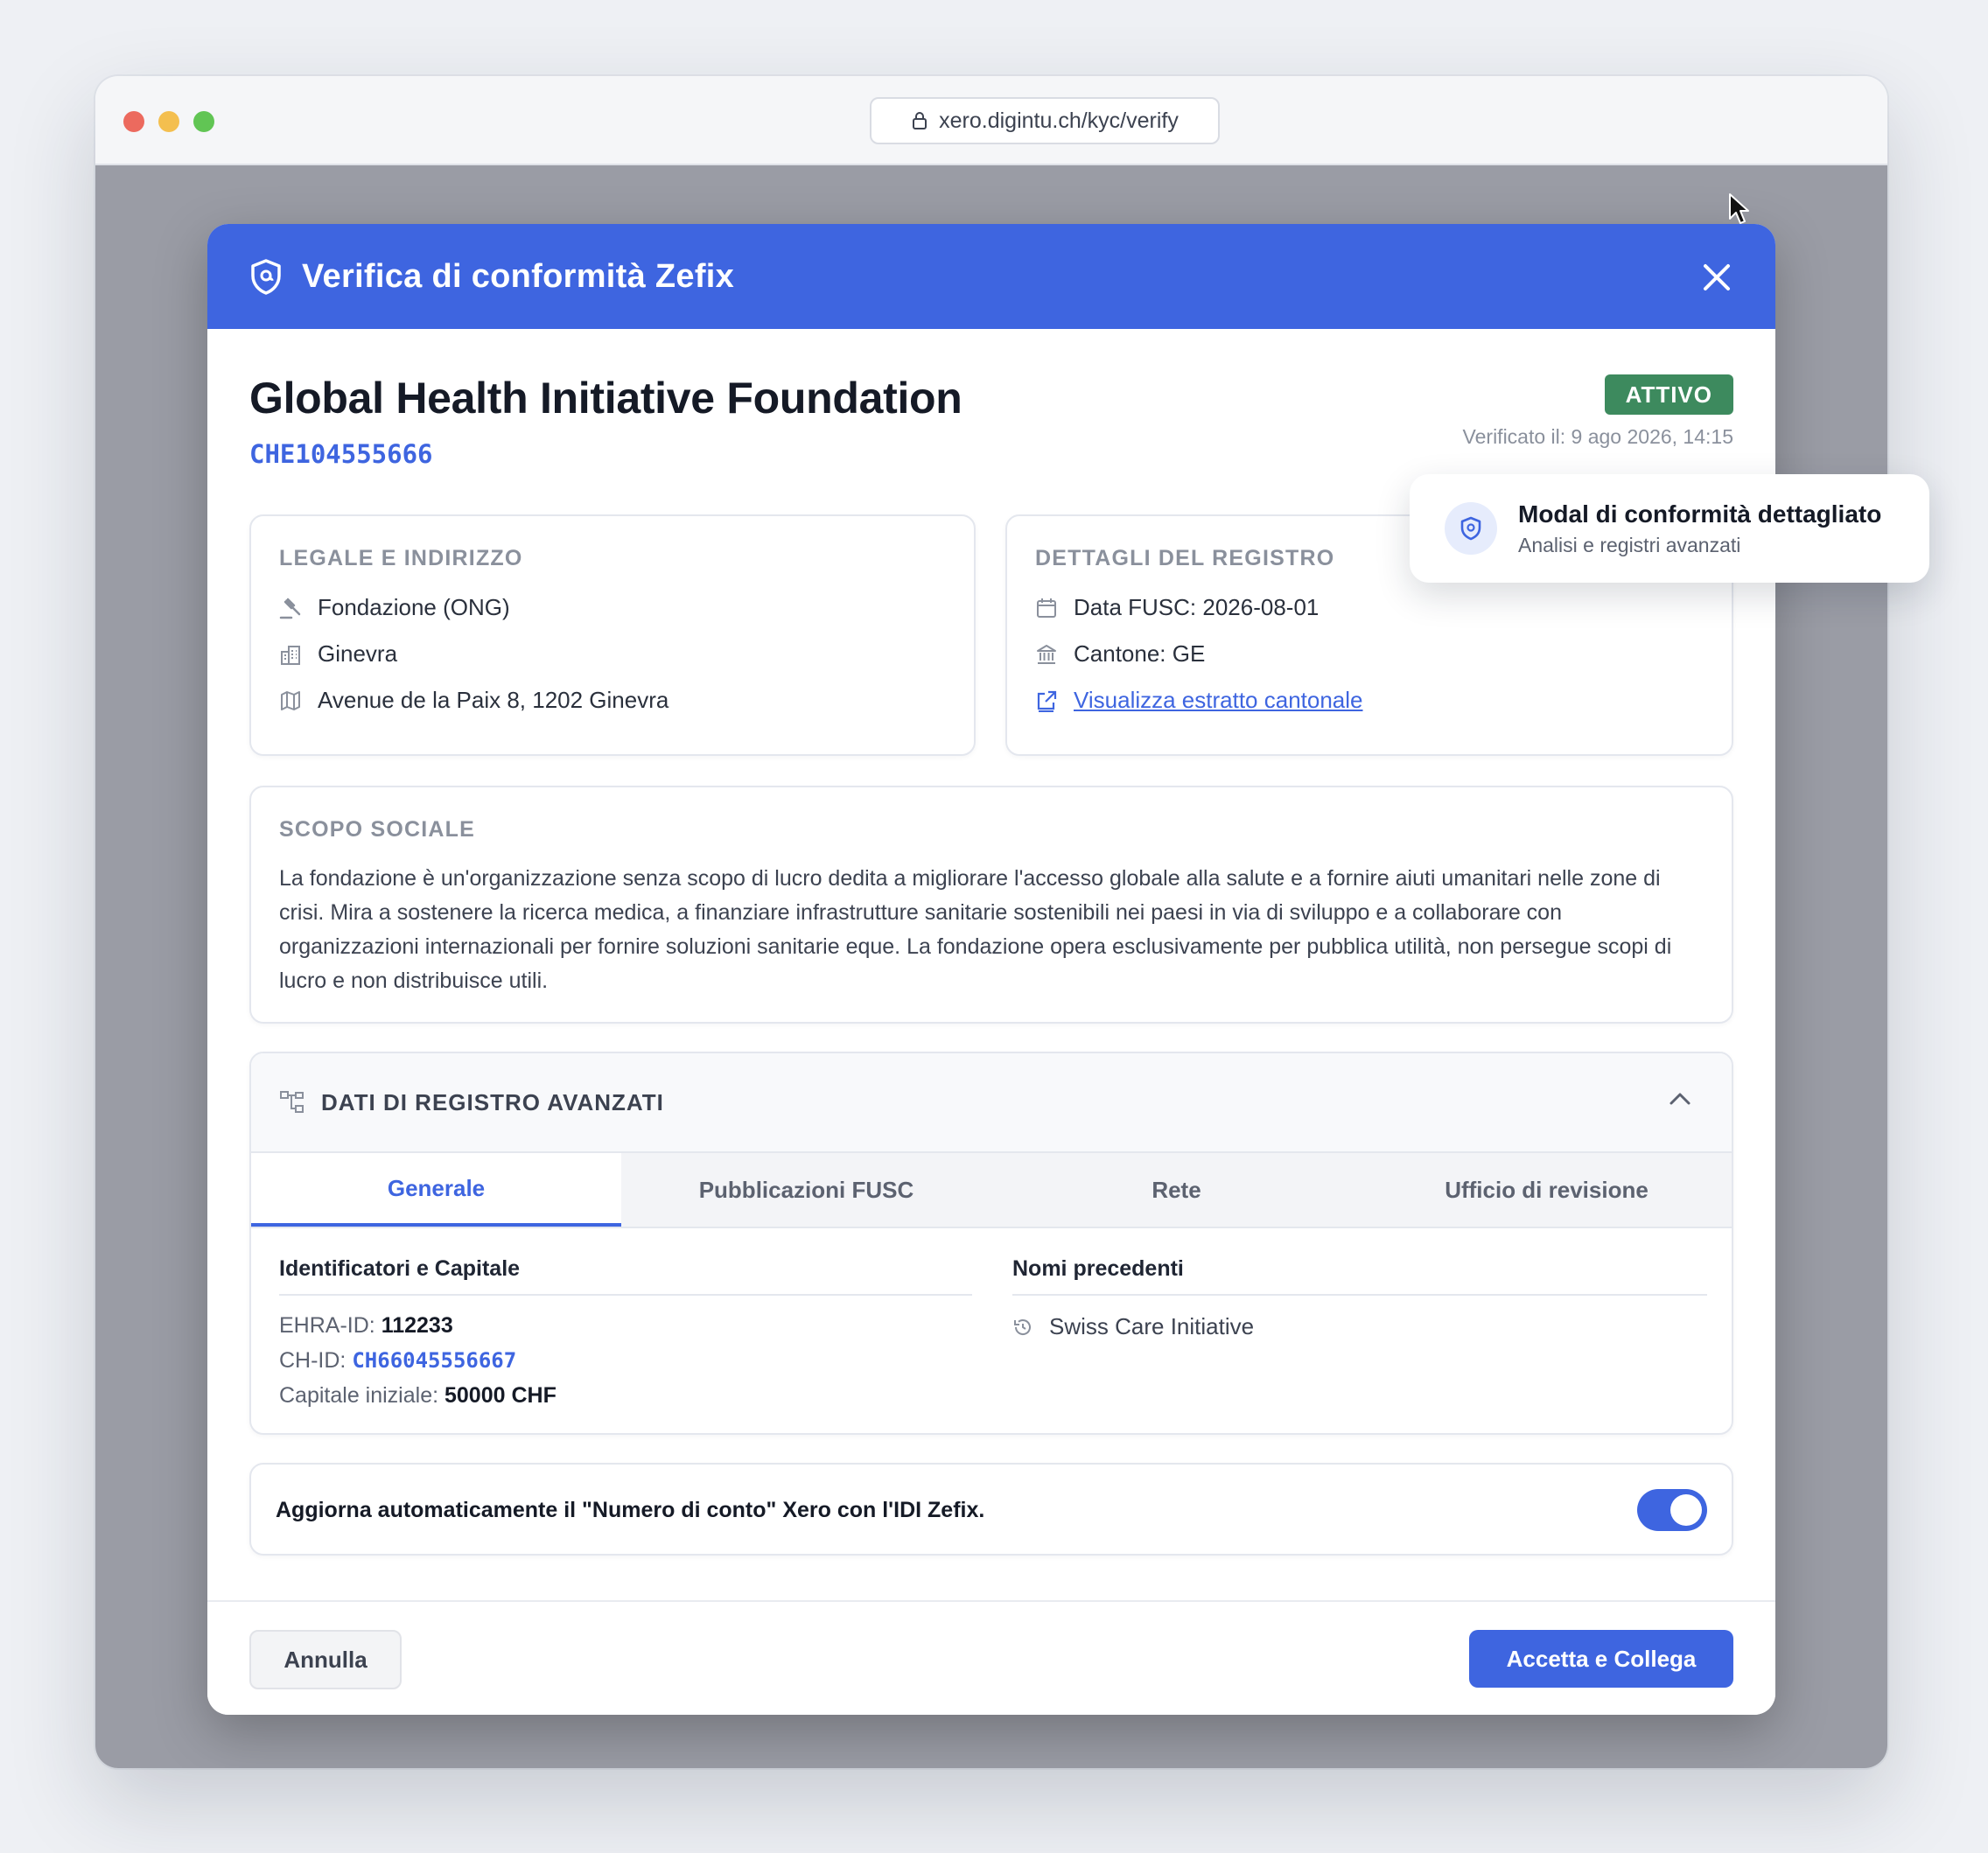  I want to click on building-icon, so click(290, 655).